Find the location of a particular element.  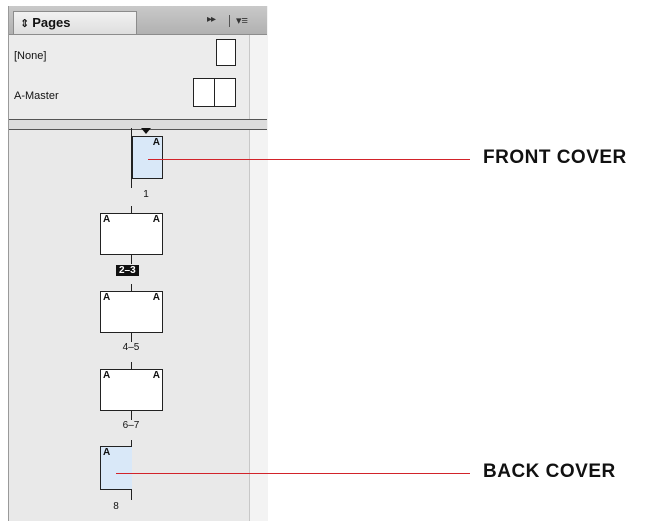

page-8-thumbnail: A is located at coordinates (116, 468).